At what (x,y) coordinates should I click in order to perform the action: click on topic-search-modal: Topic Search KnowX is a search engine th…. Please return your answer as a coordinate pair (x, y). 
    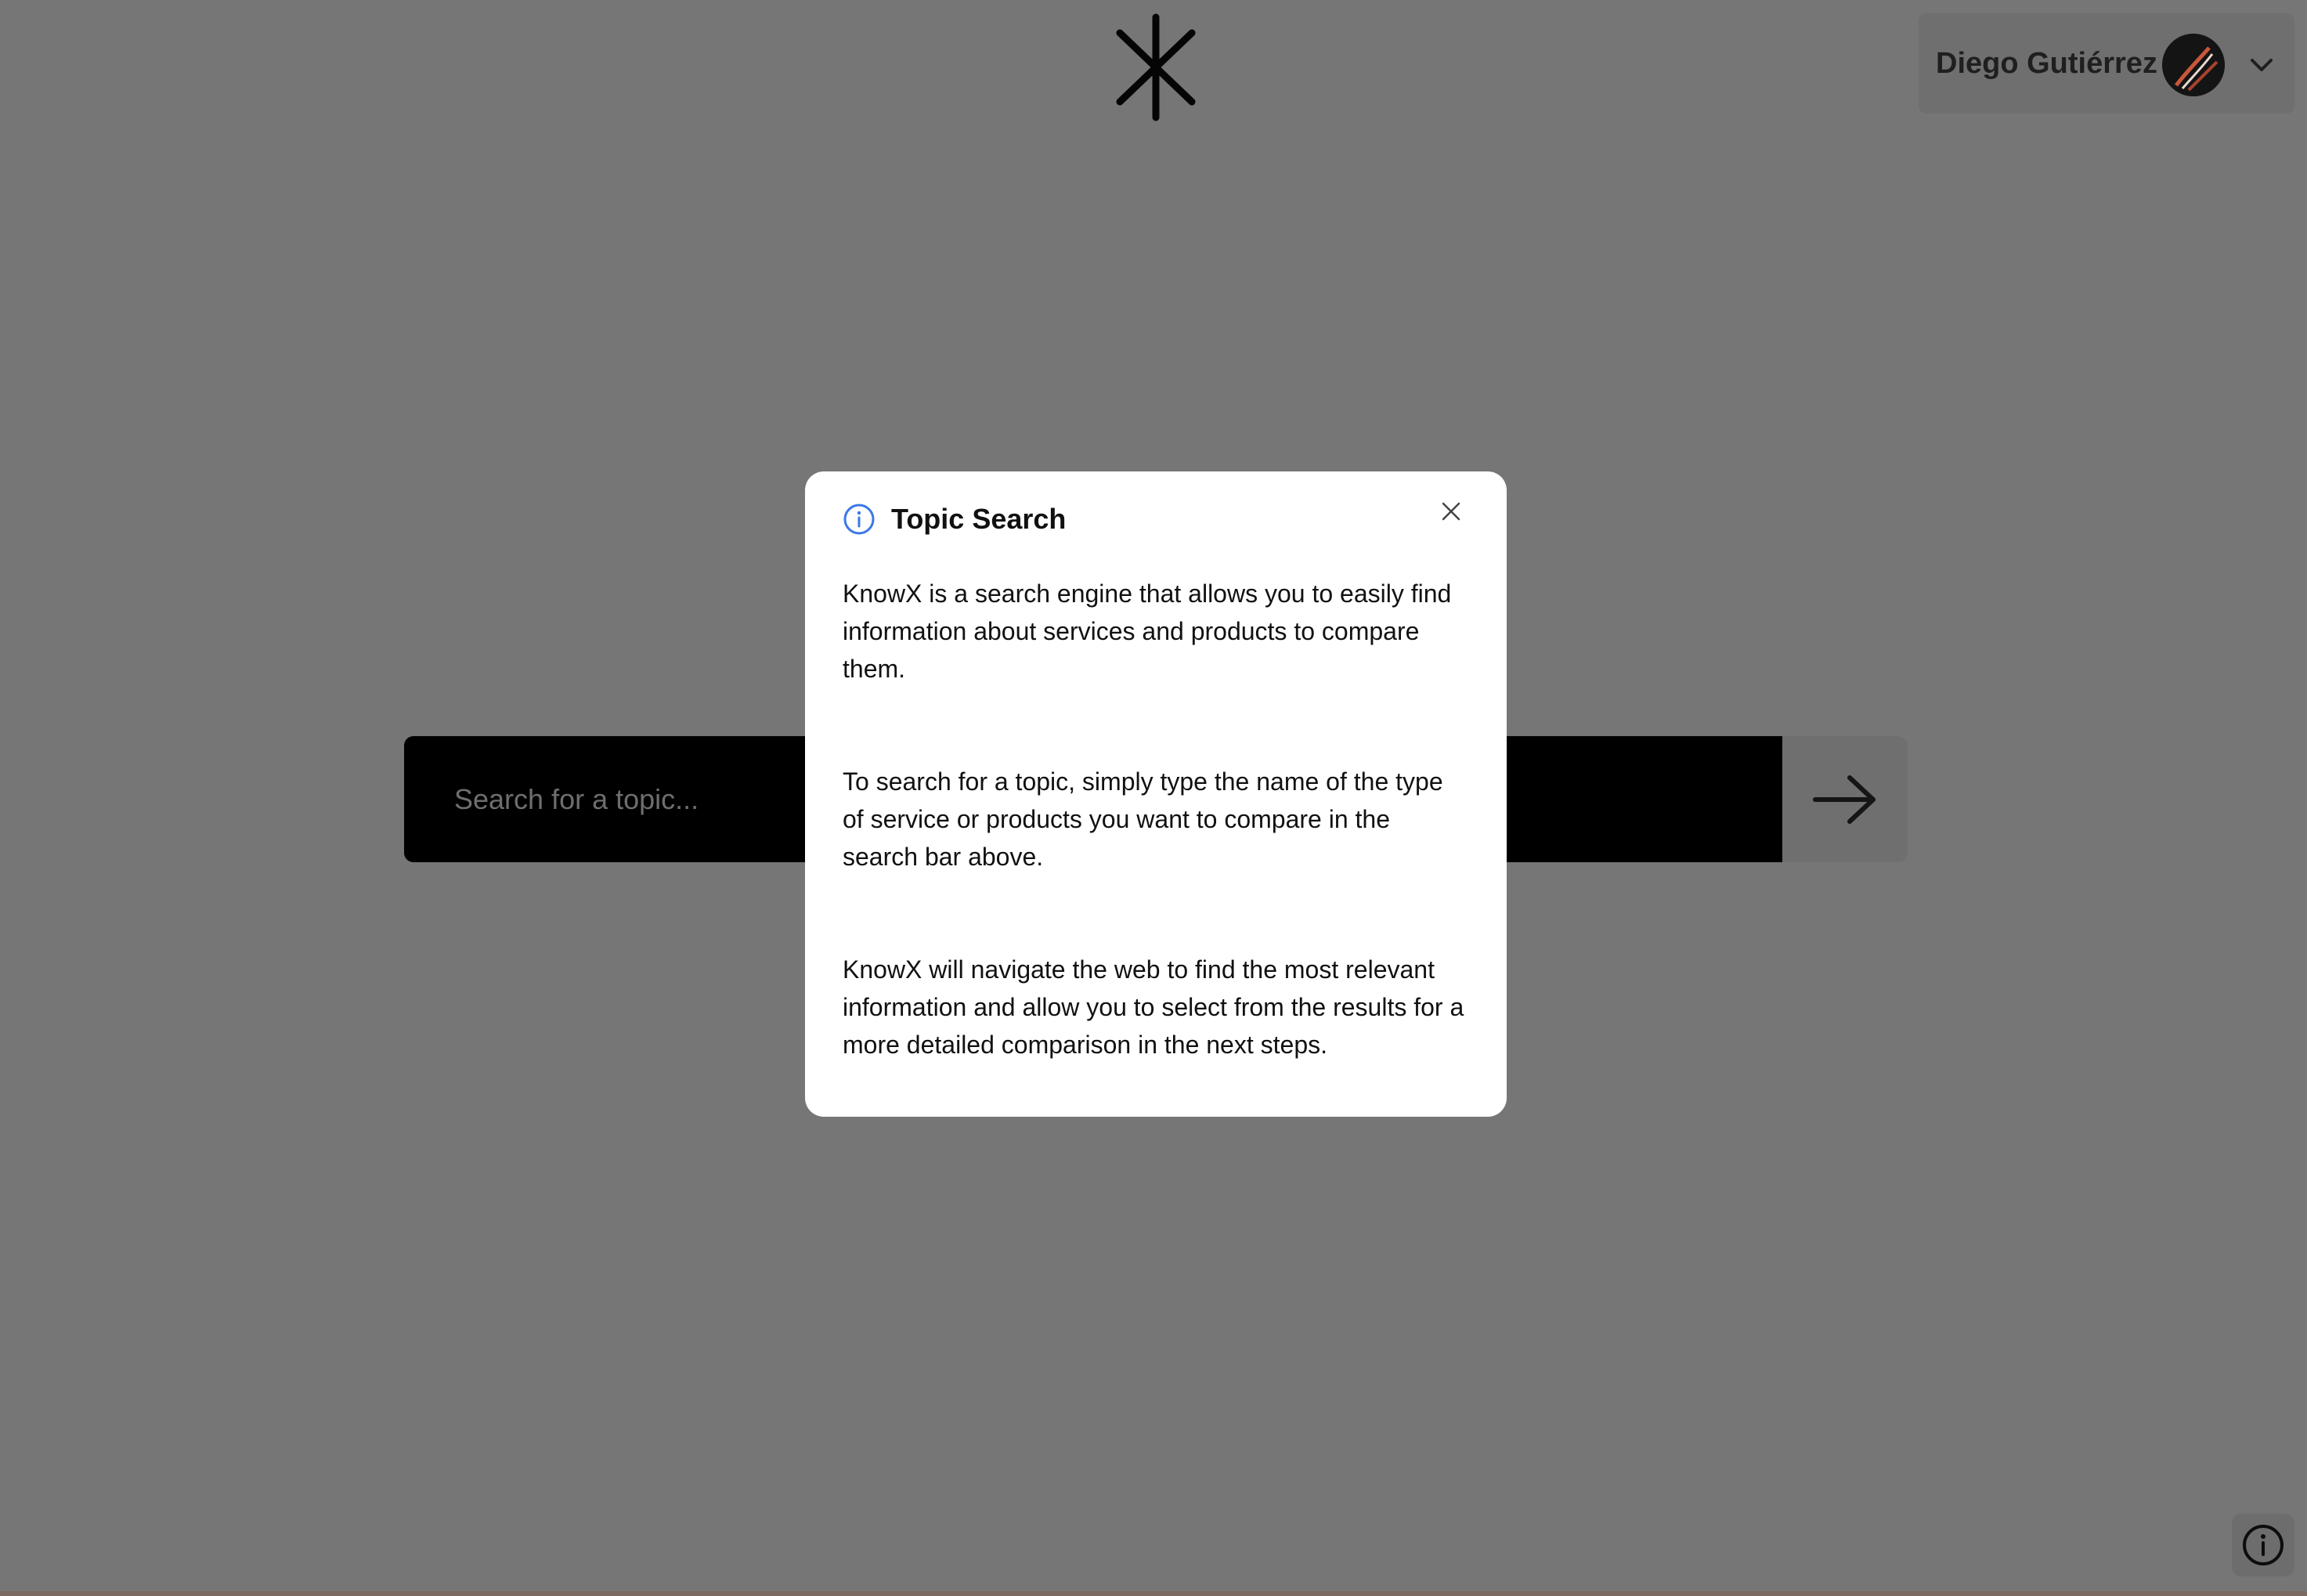
    Looking at the image, I should click on (1156, 794).